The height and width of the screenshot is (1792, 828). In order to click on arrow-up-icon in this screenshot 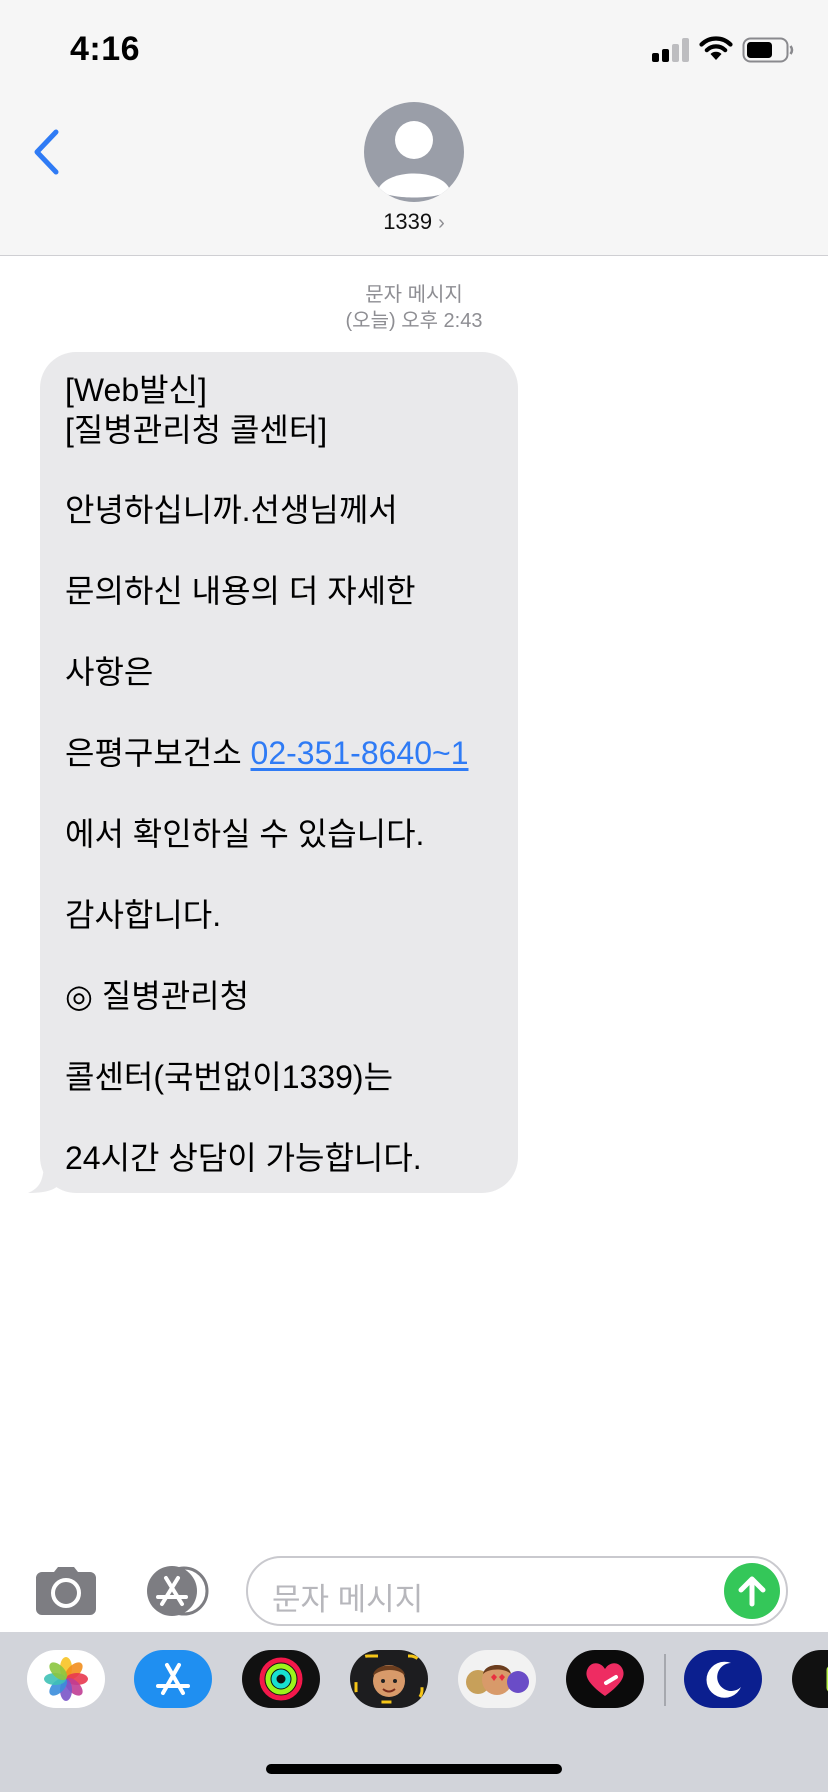, I will do `click(752, 1591)`.